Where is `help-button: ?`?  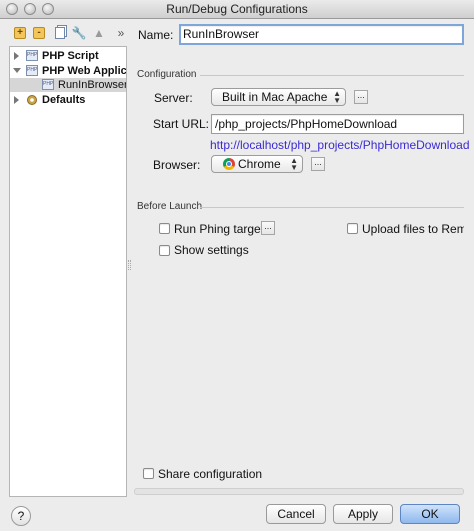
help-button: ? is located at coordinates (21, 516).